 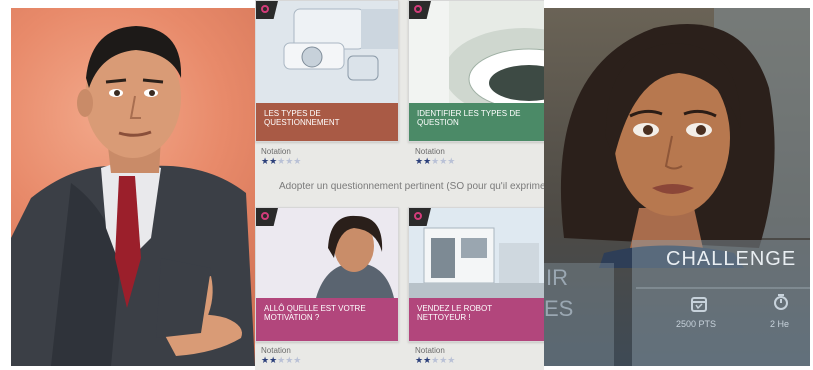 I want to click on partial-menu-label: IR, so click(x=557, y=277).